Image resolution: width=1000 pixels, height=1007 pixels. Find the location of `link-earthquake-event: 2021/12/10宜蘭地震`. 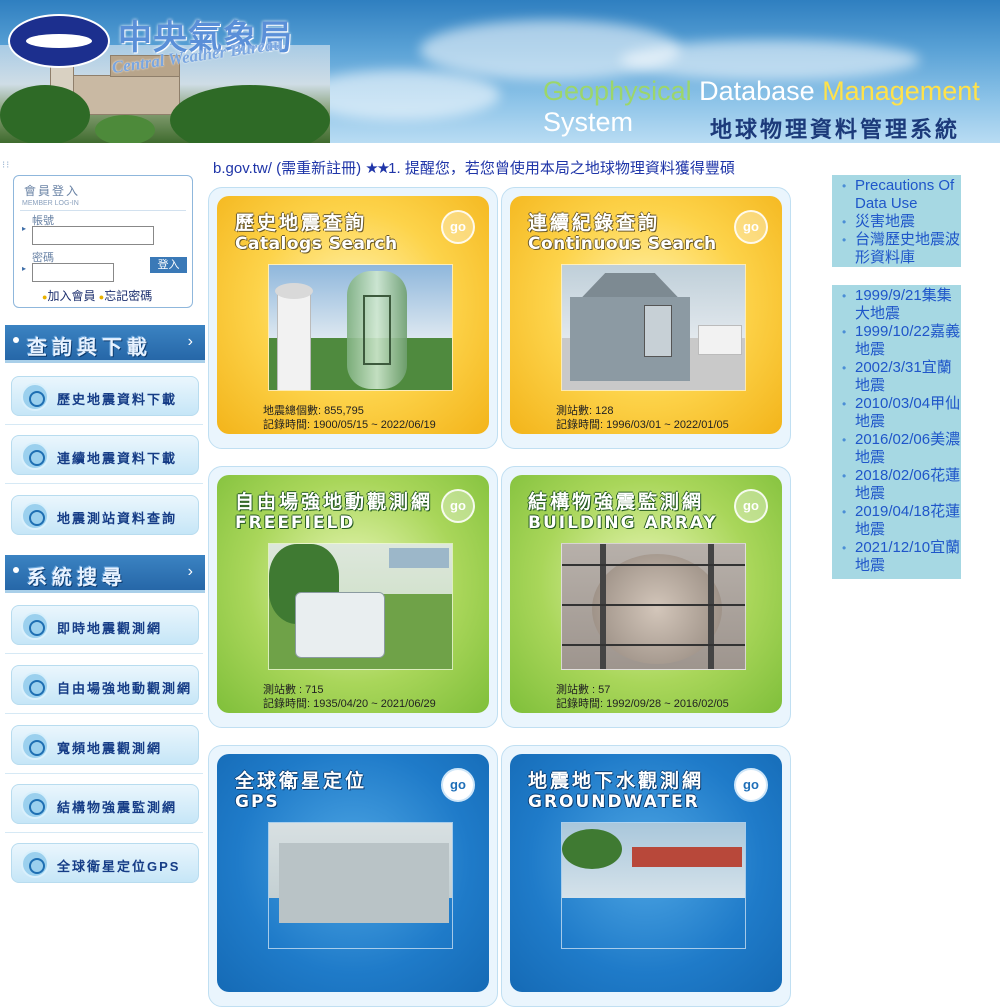

link-earthquake-event: 2021/12/10宜蘭地震 is located at coordinates (896, 557).